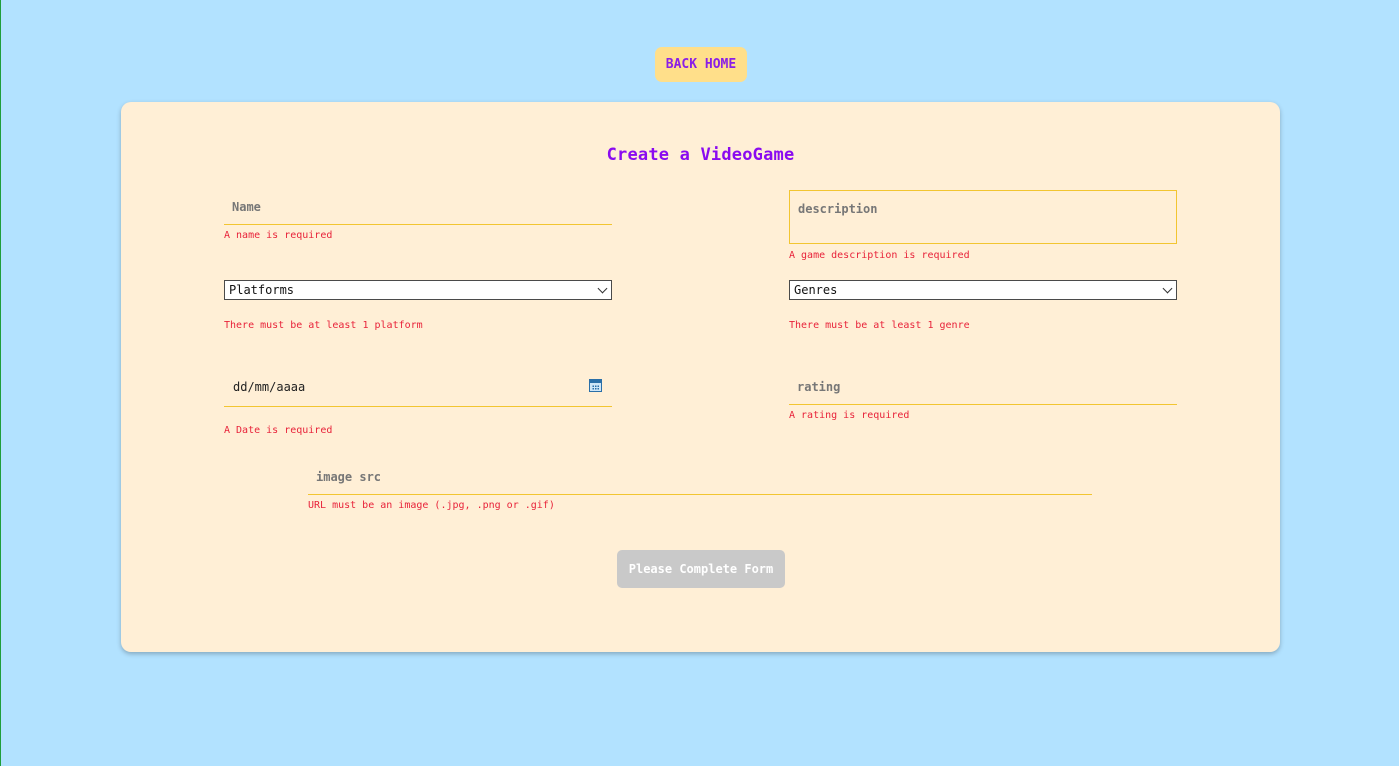 This screenshot has height=766, width=1399. What do you see at coordinates (700, 155) in the screenshot?
I see `form-title: Create a VideoGame` at bounding box center [700, 155].